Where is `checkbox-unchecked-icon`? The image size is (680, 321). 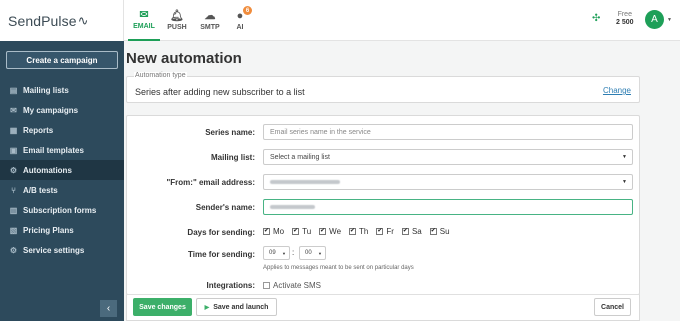
checkbox-unchecked-icon is located at coordinates (266, 285).